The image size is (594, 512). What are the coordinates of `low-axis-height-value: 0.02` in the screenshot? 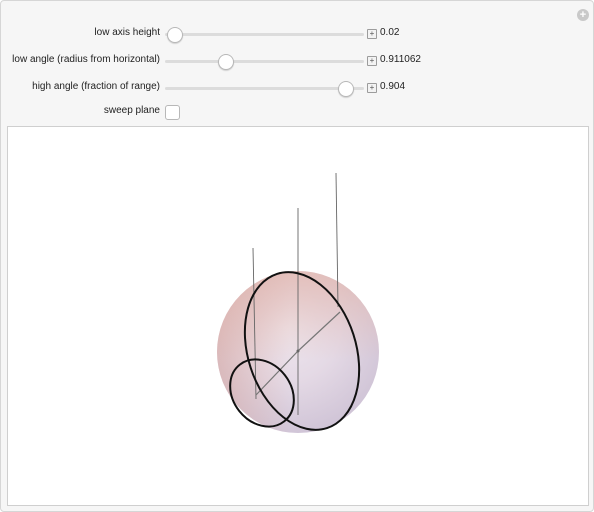 It's located at (390, 32).